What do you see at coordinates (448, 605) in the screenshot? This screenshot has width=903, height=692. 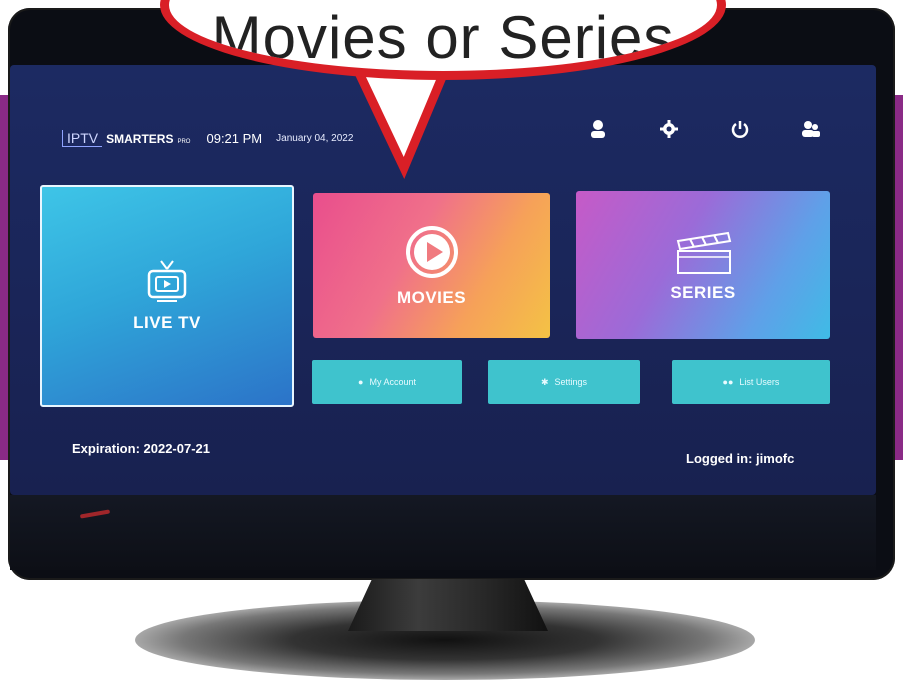 I see `monitor-stand-neck` at bounding box center [448, 605].